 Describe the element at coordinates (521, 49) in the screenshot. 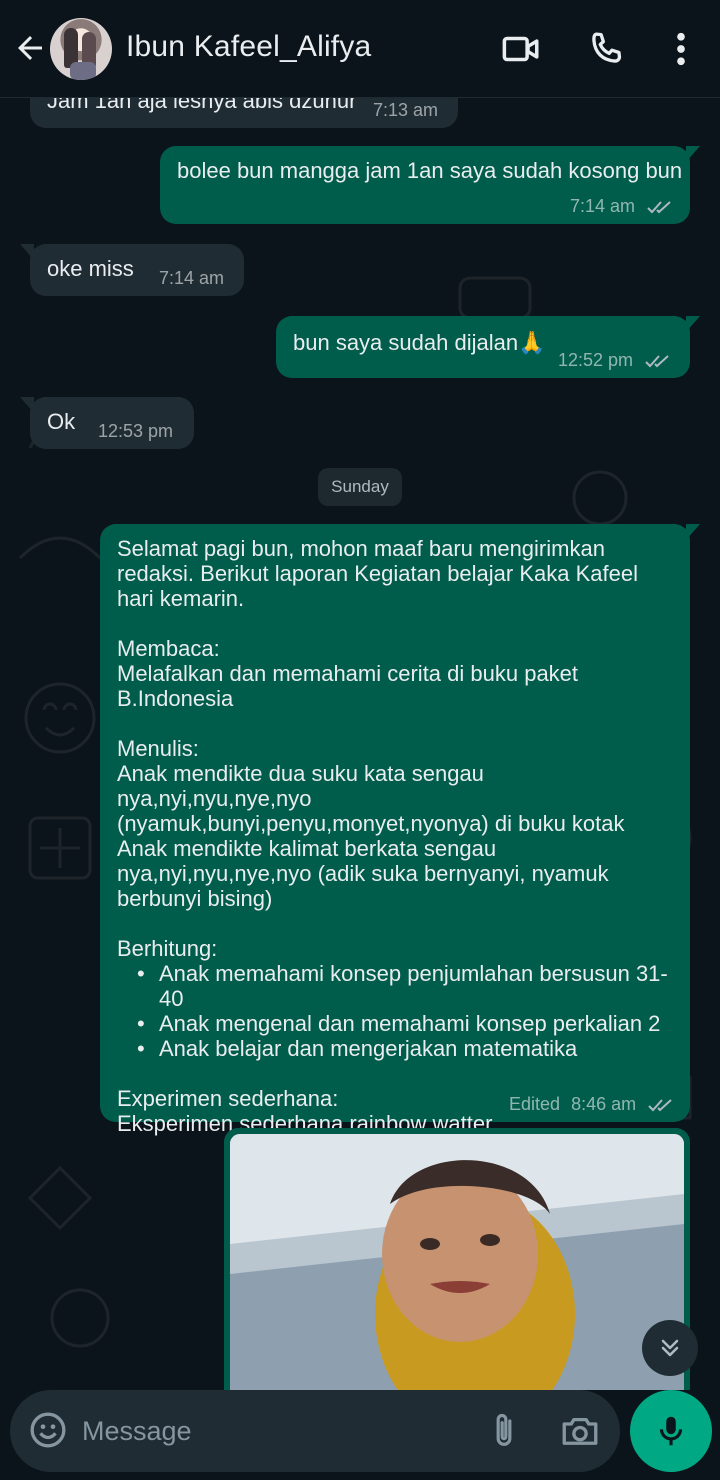

I see `video-call-icon` at that location.